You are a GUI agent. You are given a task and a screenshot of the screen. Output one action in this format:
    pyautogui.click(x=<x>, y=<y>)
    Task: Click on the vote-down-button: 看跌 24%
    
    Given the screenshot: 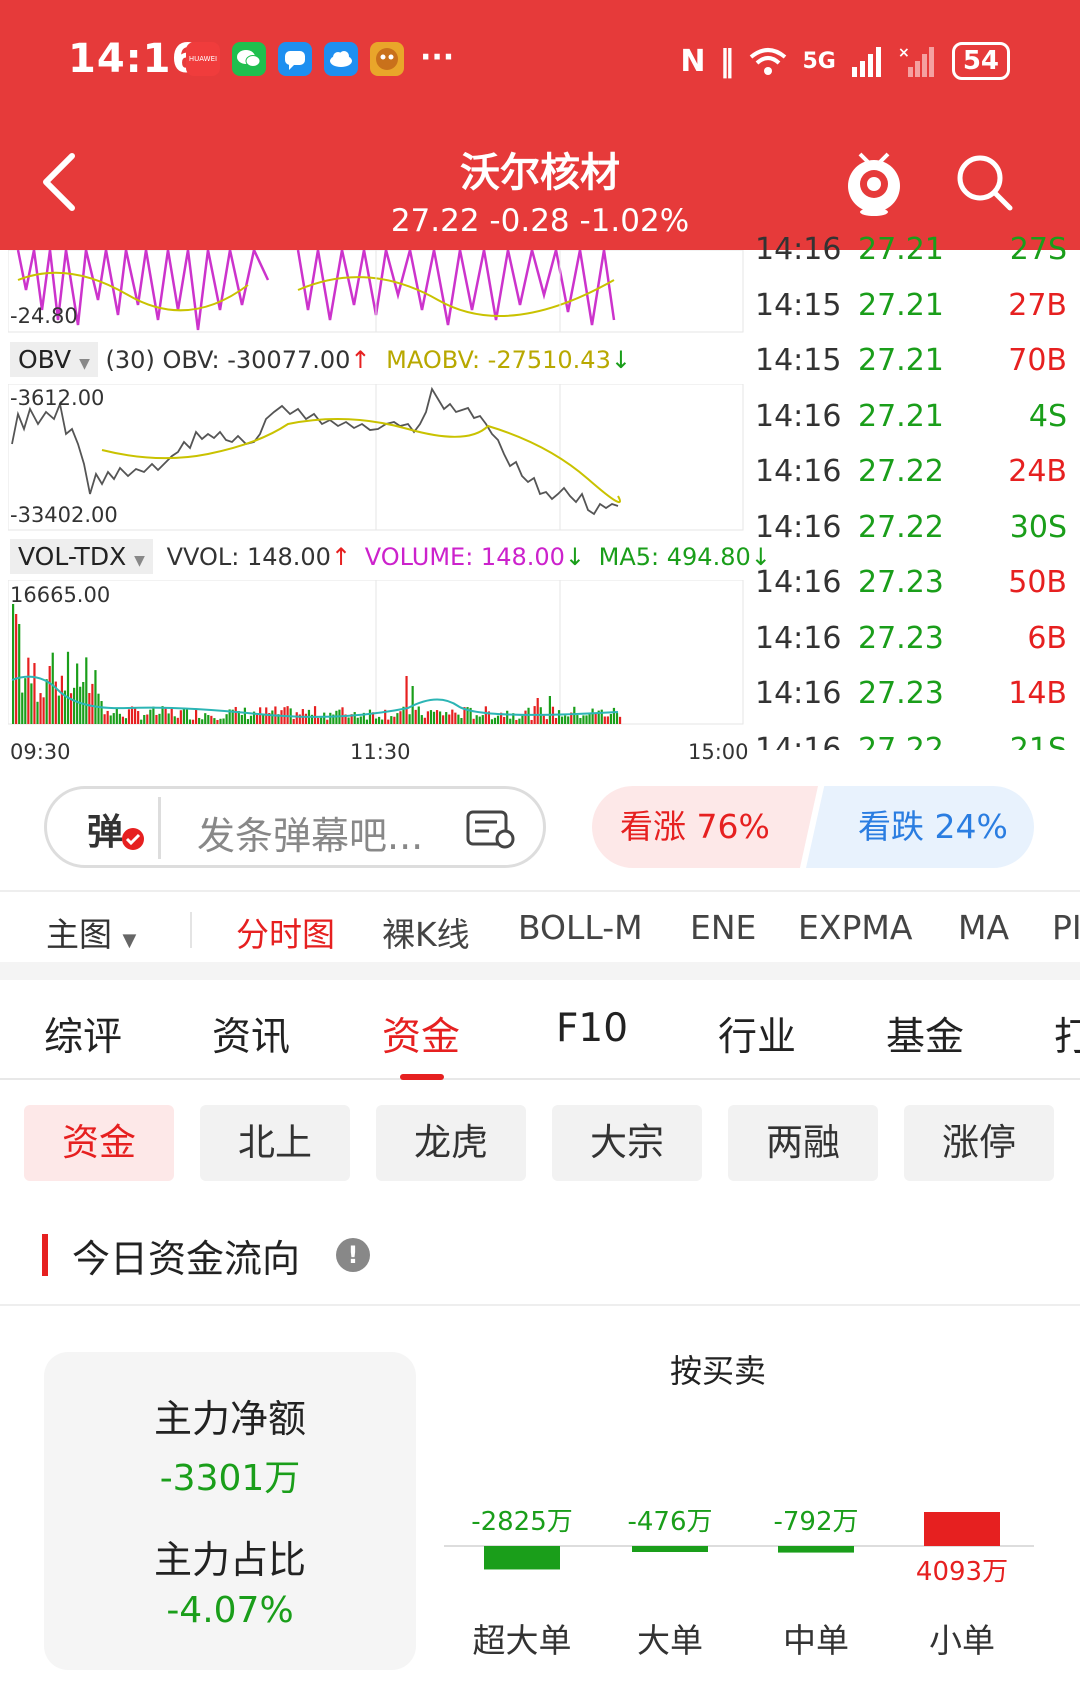 What is the action you would take?
    pyautogui.click(x=920, y=827)
    